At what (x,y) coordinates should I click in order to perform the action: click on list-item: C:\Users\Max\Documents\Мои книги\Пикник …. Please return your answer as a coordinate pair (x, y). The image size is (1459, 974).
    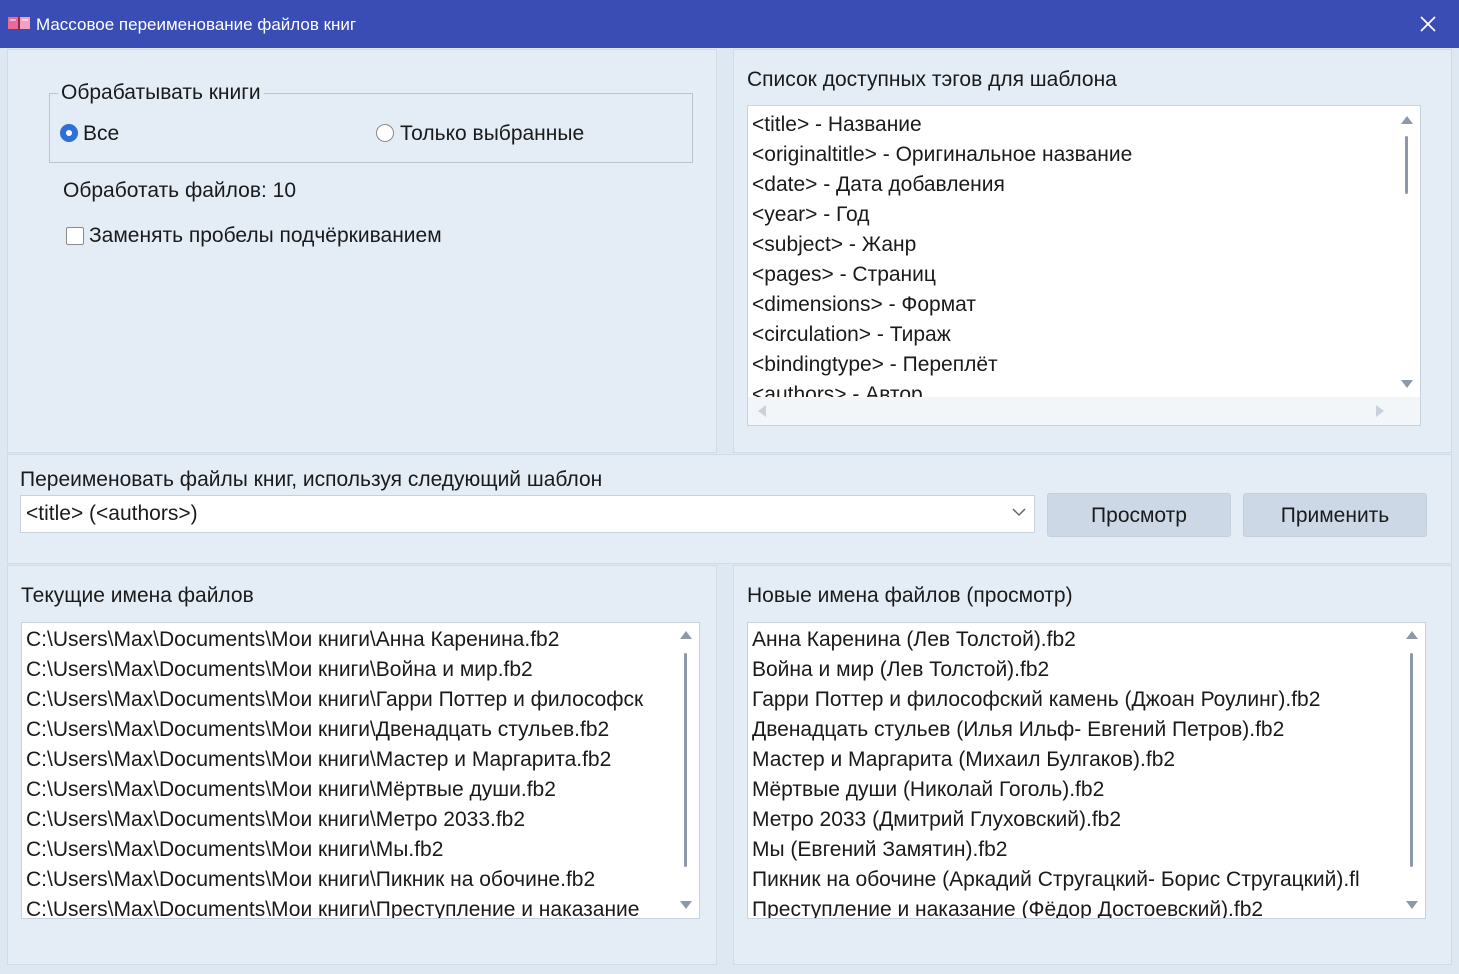
    Looking at the image, I should click on (310, 880).